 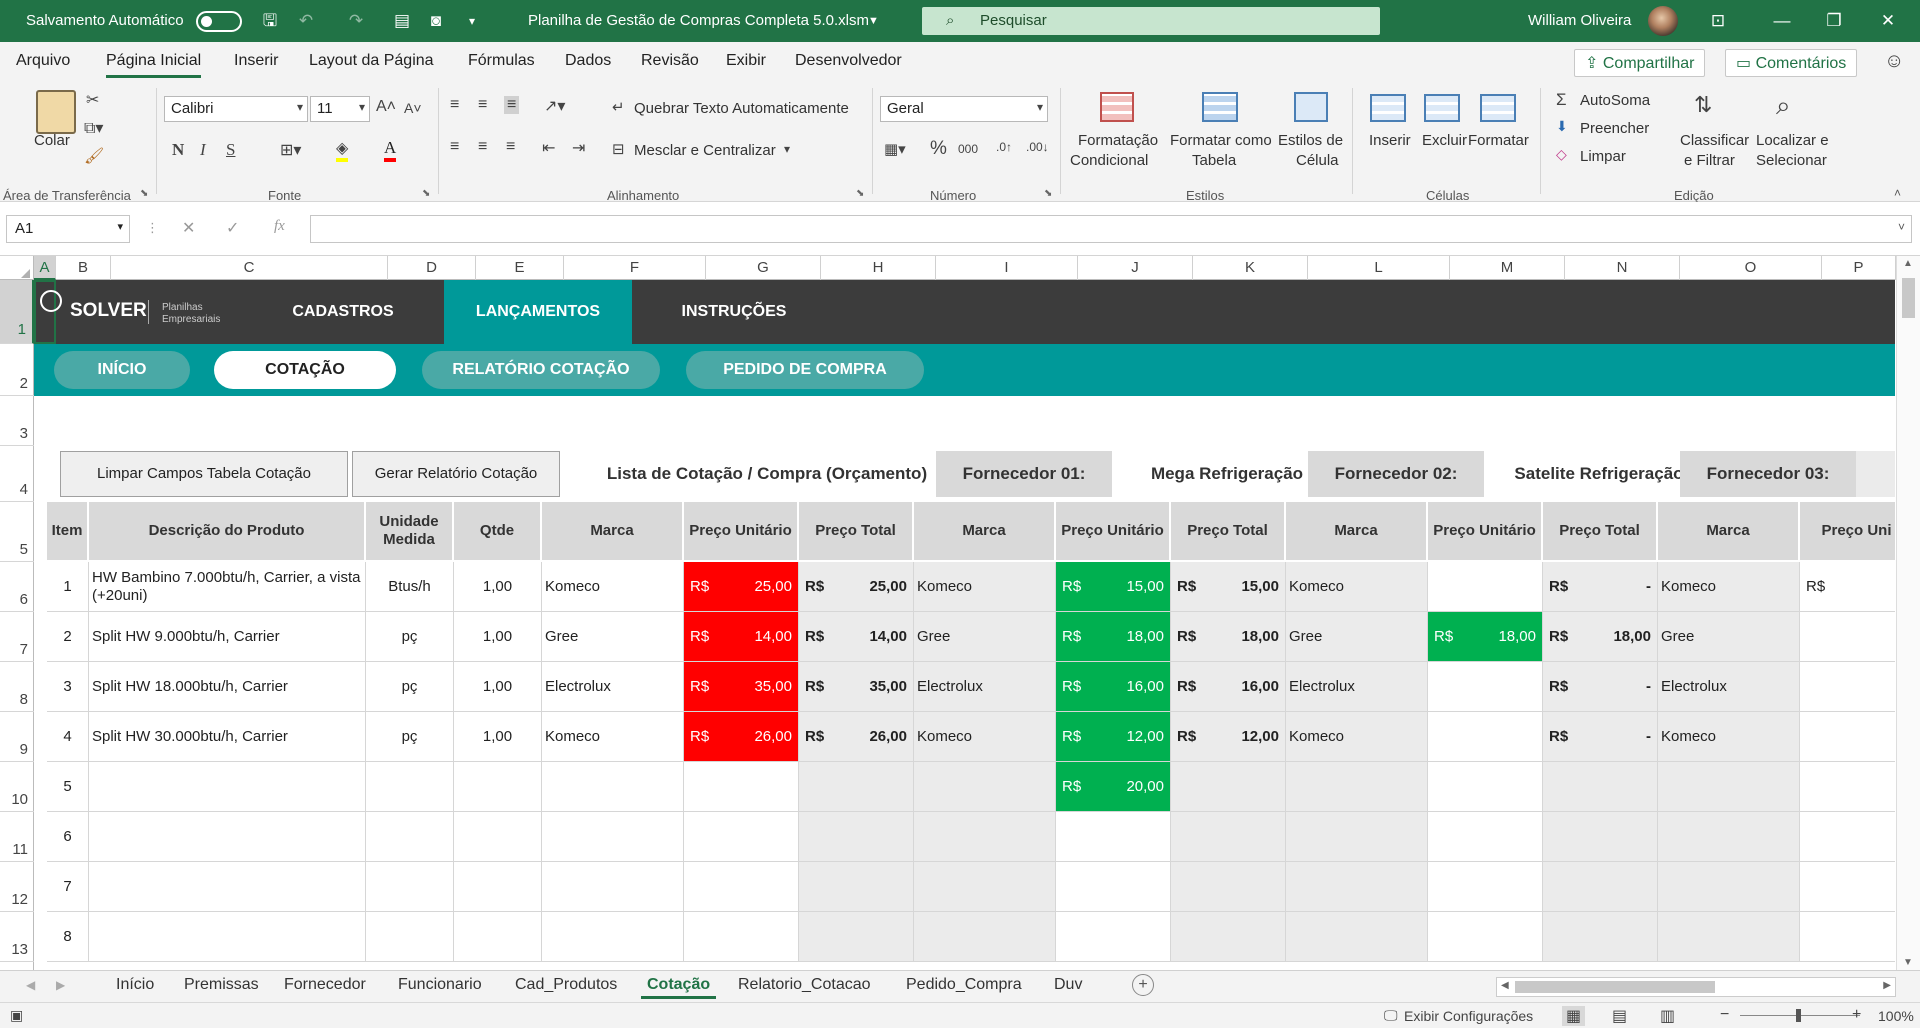 What do you see at coordinates (856, 737) in the screenshot?
I see `cell-t0: R$ 26,00` at bounding box center [856, 737].